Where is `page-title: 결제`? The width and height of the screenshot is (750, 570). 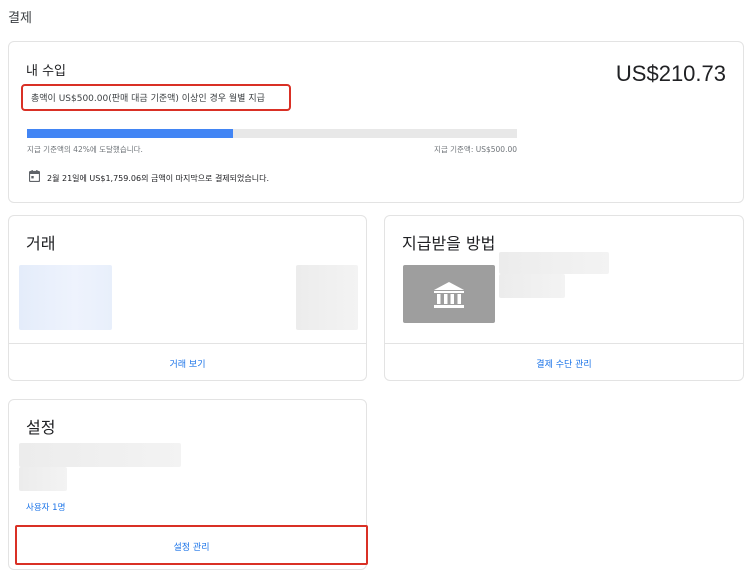
page-title: 결제 is located at coordinates (20, 18).